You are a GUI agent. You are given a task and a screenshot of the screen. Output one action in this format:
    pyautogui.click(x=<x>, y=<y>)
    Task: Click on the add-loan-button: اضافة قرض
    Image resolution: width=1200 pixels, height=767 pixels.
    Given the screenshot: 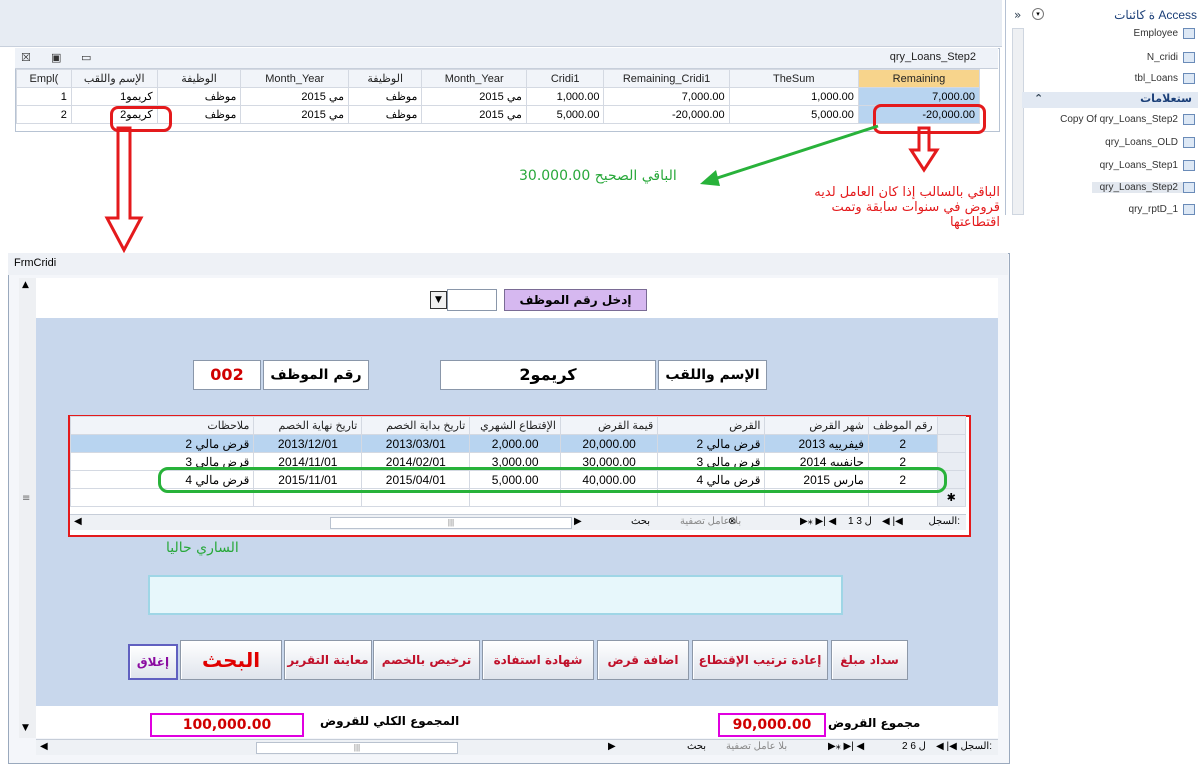 What is the action you would take?
    pyautogui.click(x=643, y=660)
    